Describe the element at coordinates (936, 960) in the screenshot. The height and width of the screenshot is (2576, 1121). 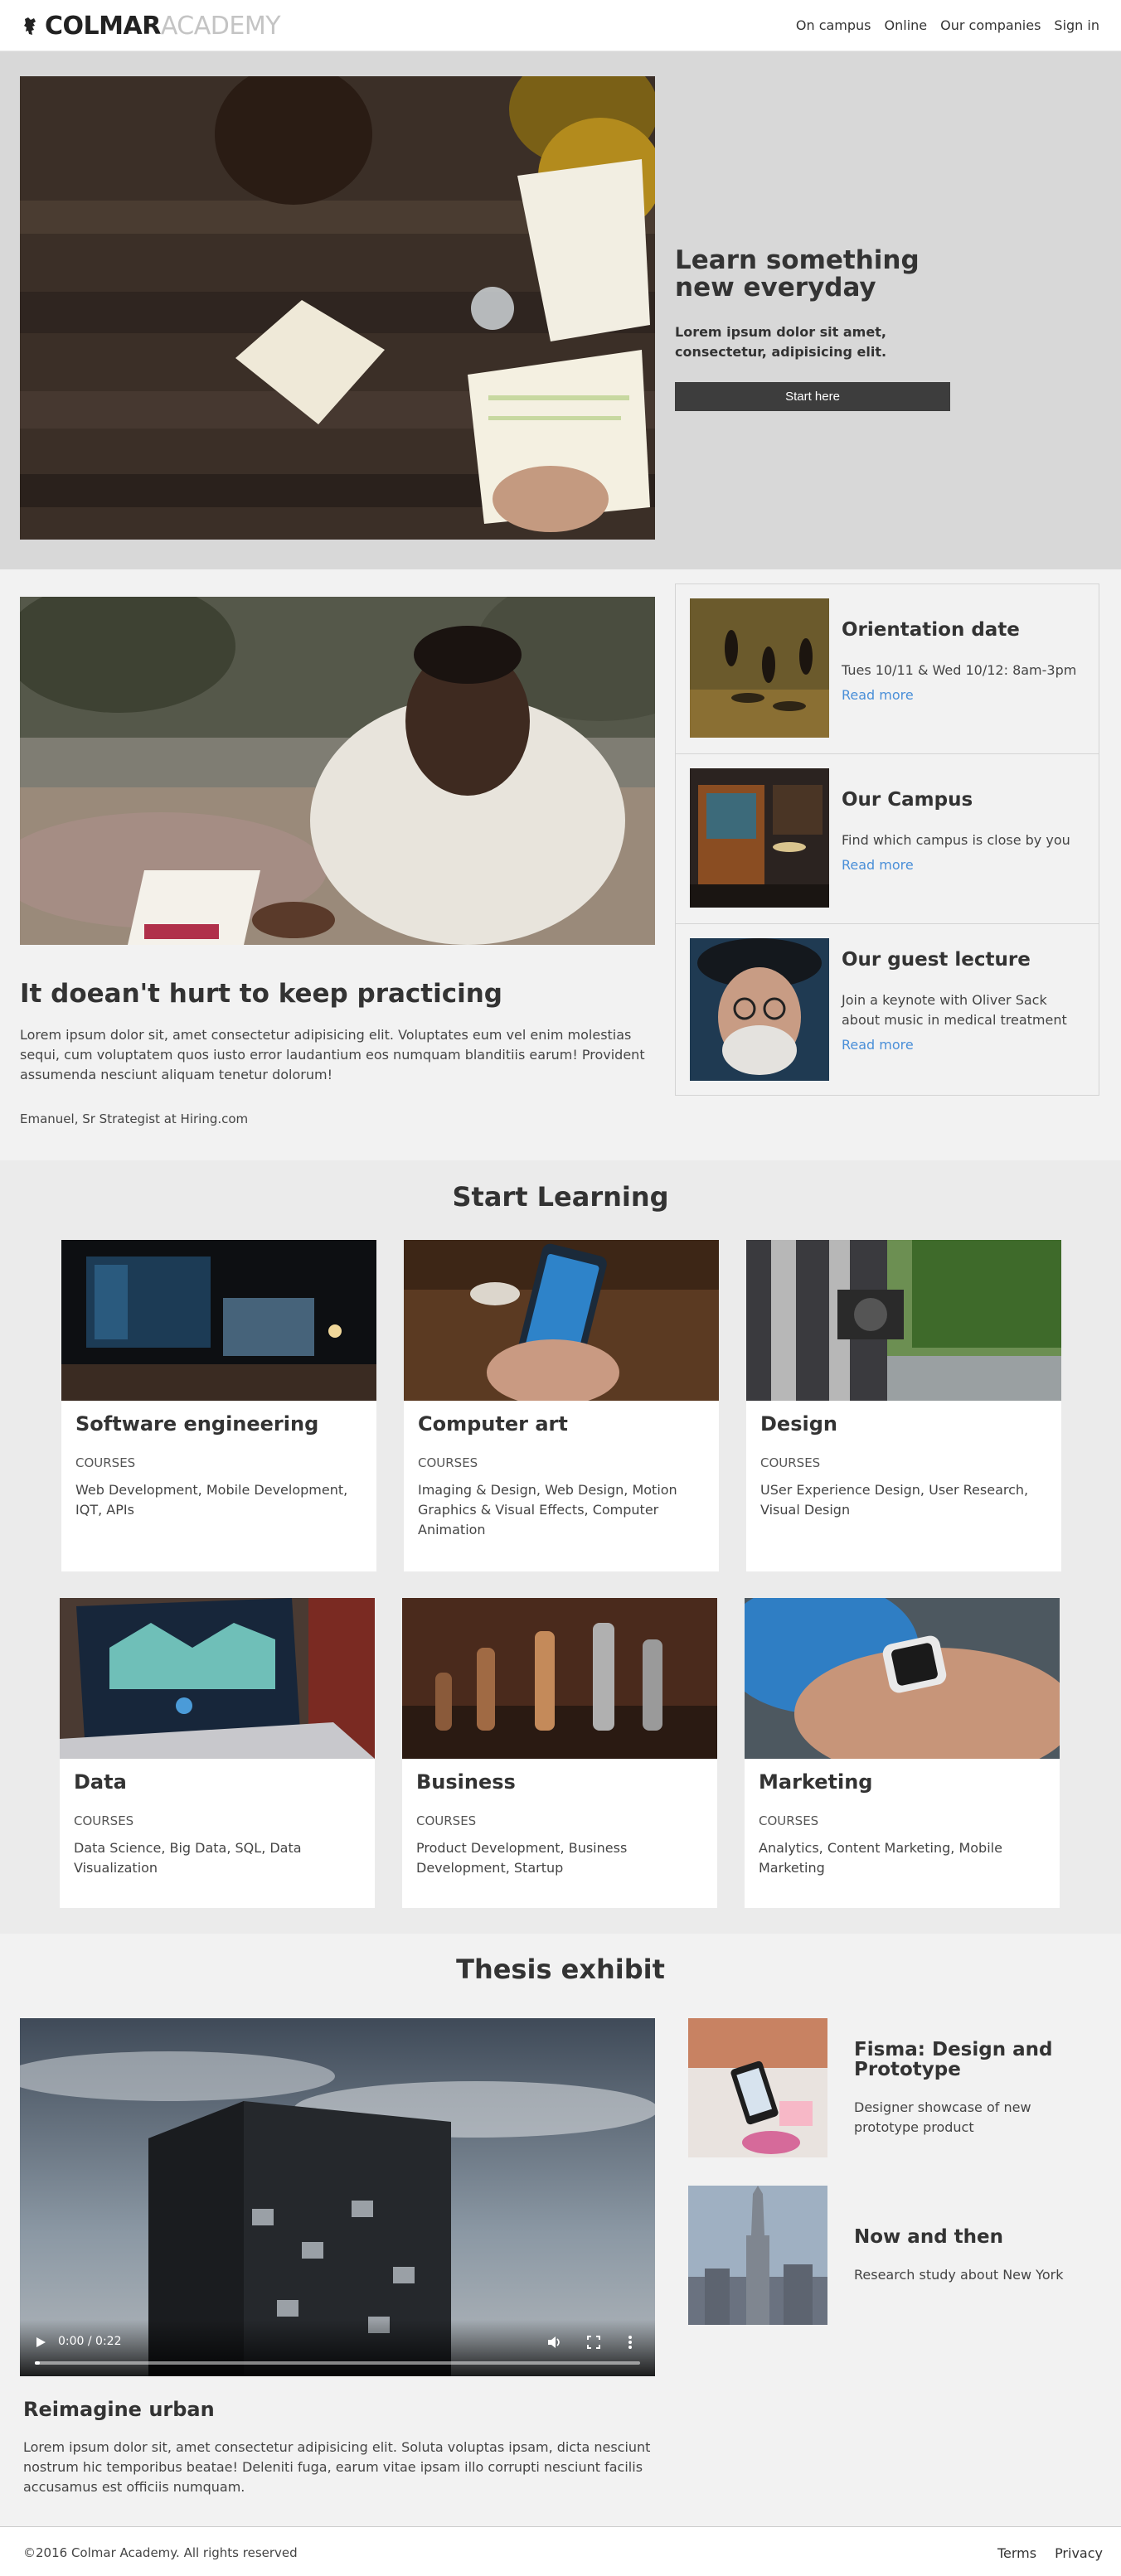
I see `event-title: Our guest lecture` at that location.